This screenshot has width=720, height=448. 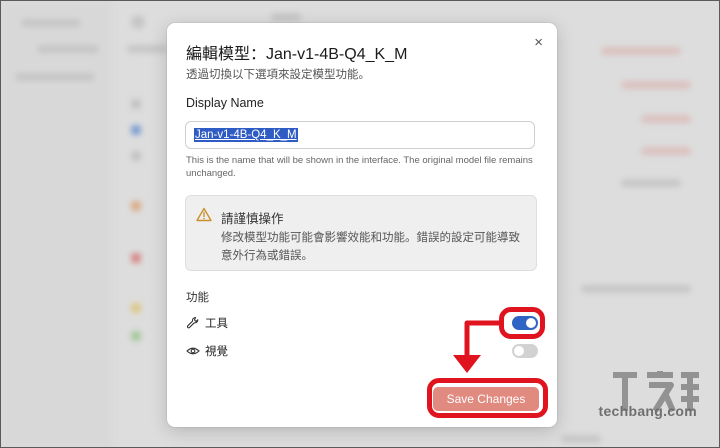 What do you see at coordinates (647, 411) in the screenshot?
I see `watermark-url: techbang.com` at bounding box center [647, 411].